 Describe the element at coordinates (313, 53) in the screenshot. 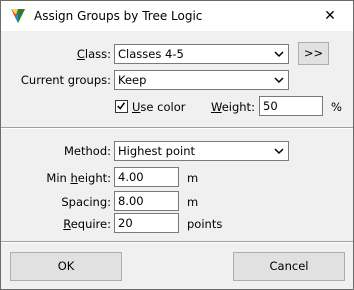

I see `class-more-button: >>` at that location.